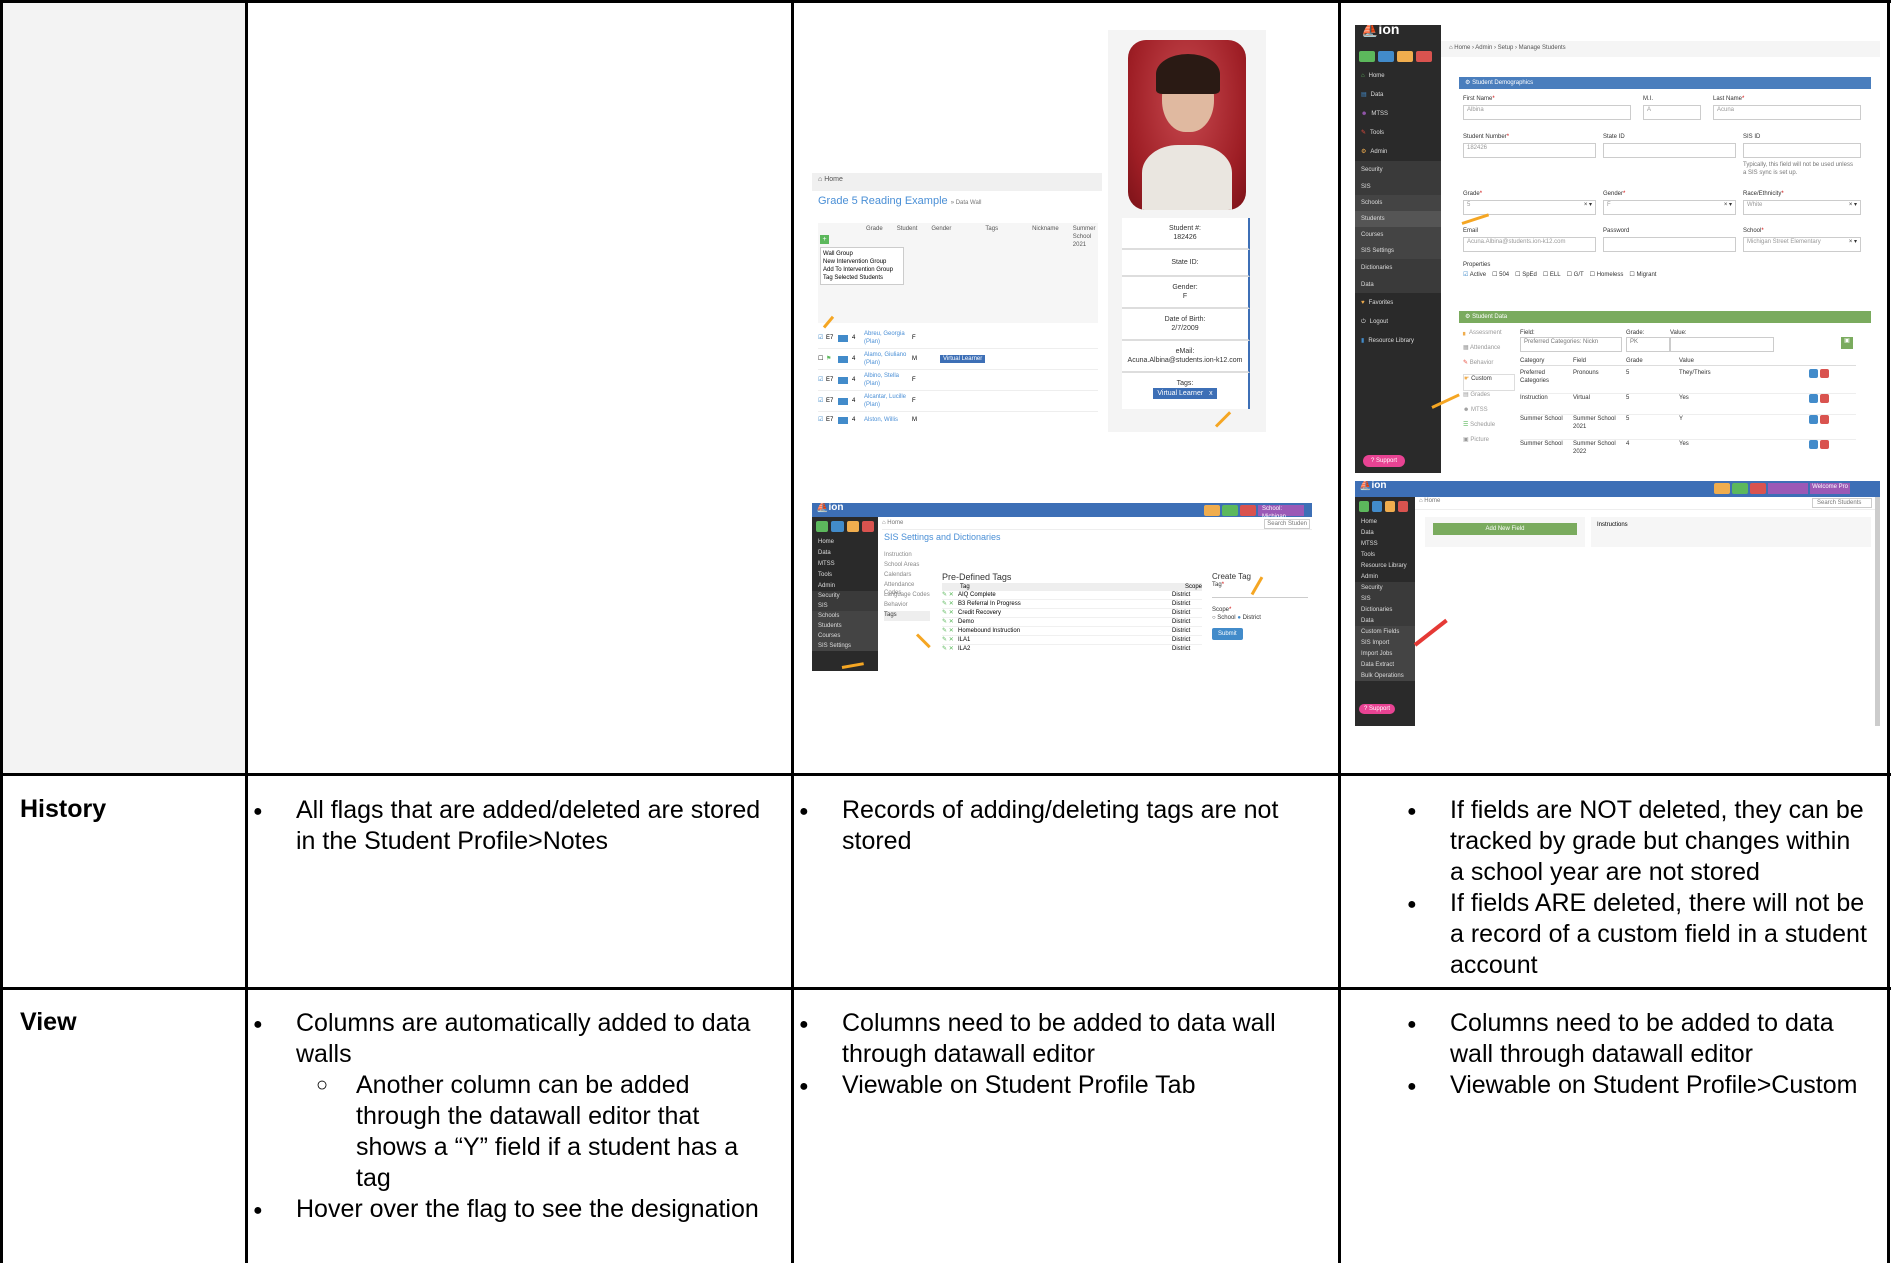 This screenshot has height=1263, width=1891. What do you see at coordinates (1489, 398) in the screenshot?
I see `tab-item: ▤ Grades` at bounding box center [1489, 398].